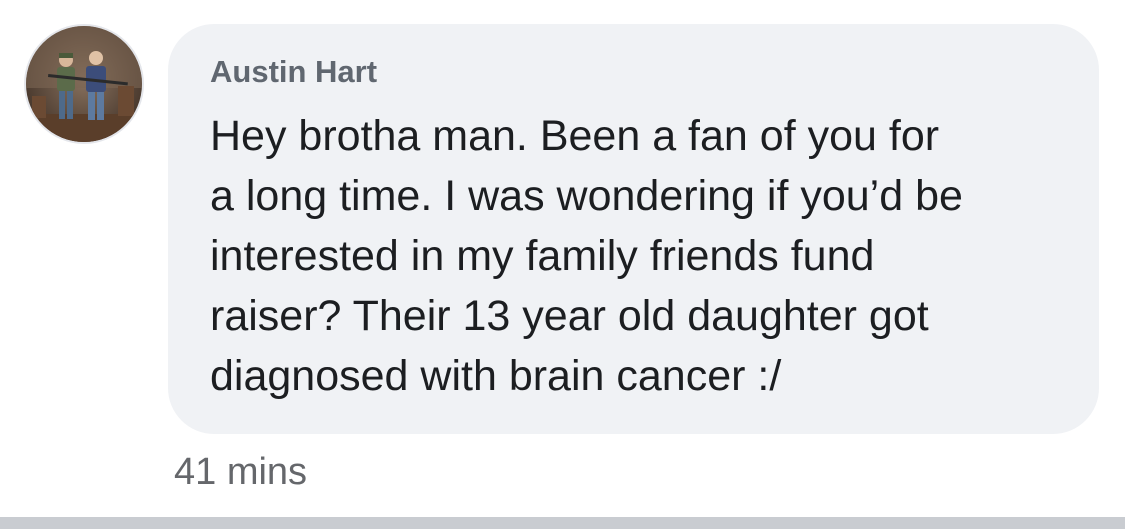  What do you see at coordinates (293, 72) in the screenshot?
I see `comment-author: Austin Hart` at bounding box center [293, 72].